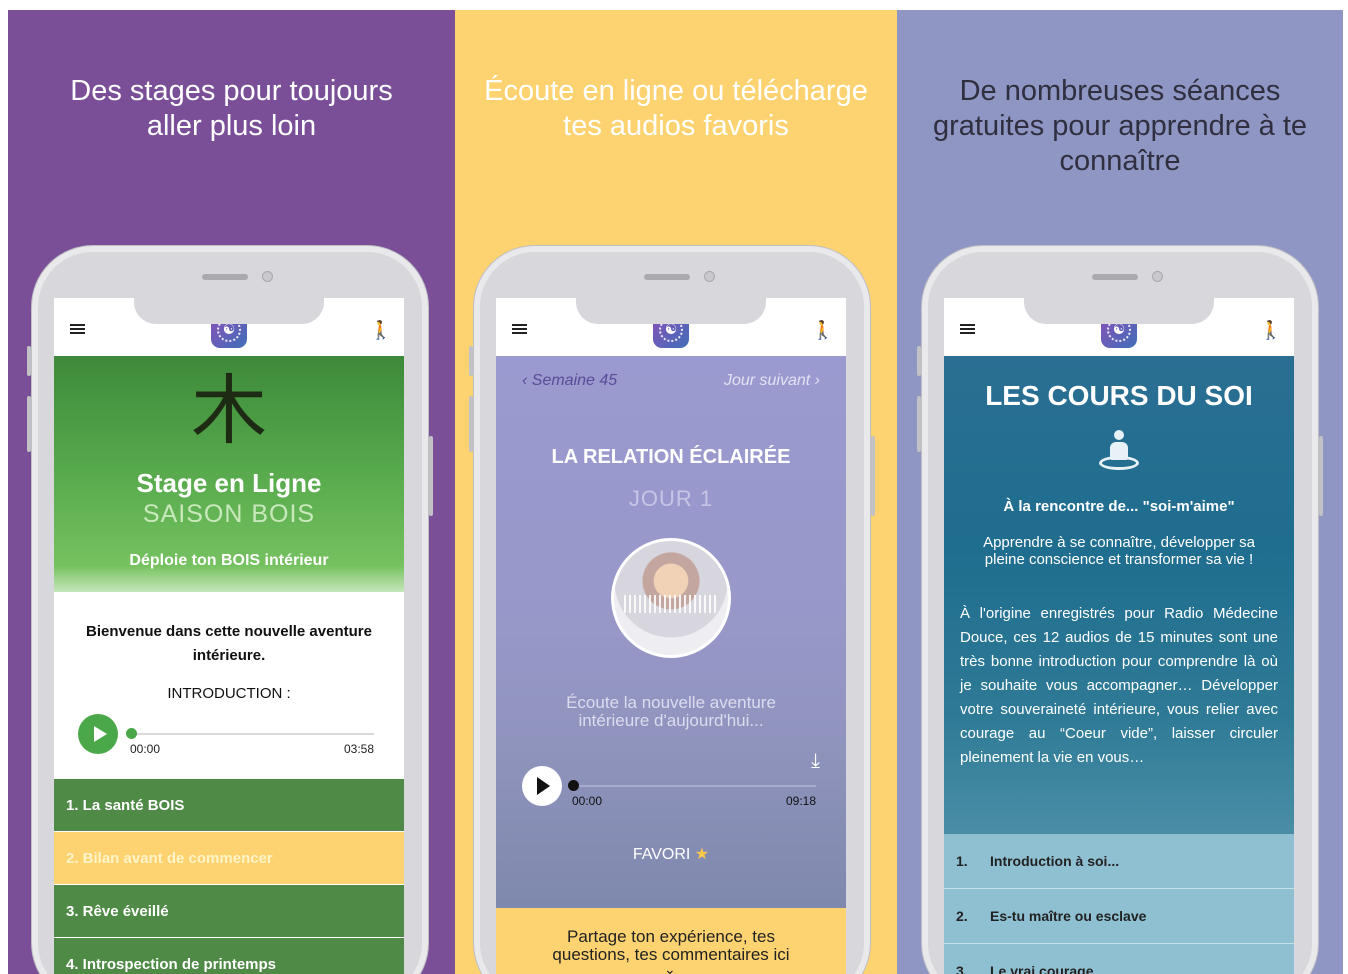 The image size is (1348, 974). What do you see at coordinates (1119, 452) in the screenshot?
I see `meditation-icon` at bounding box center [1119, 452].